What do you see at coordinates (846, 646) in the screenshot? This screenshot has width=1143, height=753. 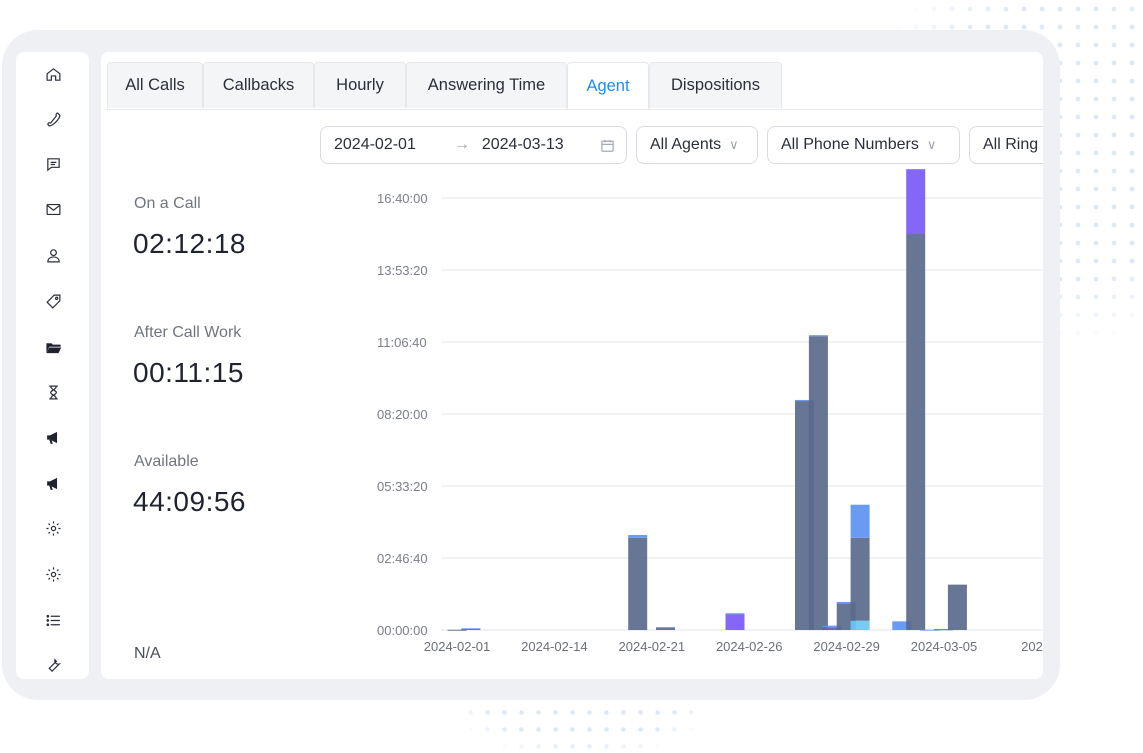 I see `x-tick-label: 2024-02-29` at bounding box center [846, 646].